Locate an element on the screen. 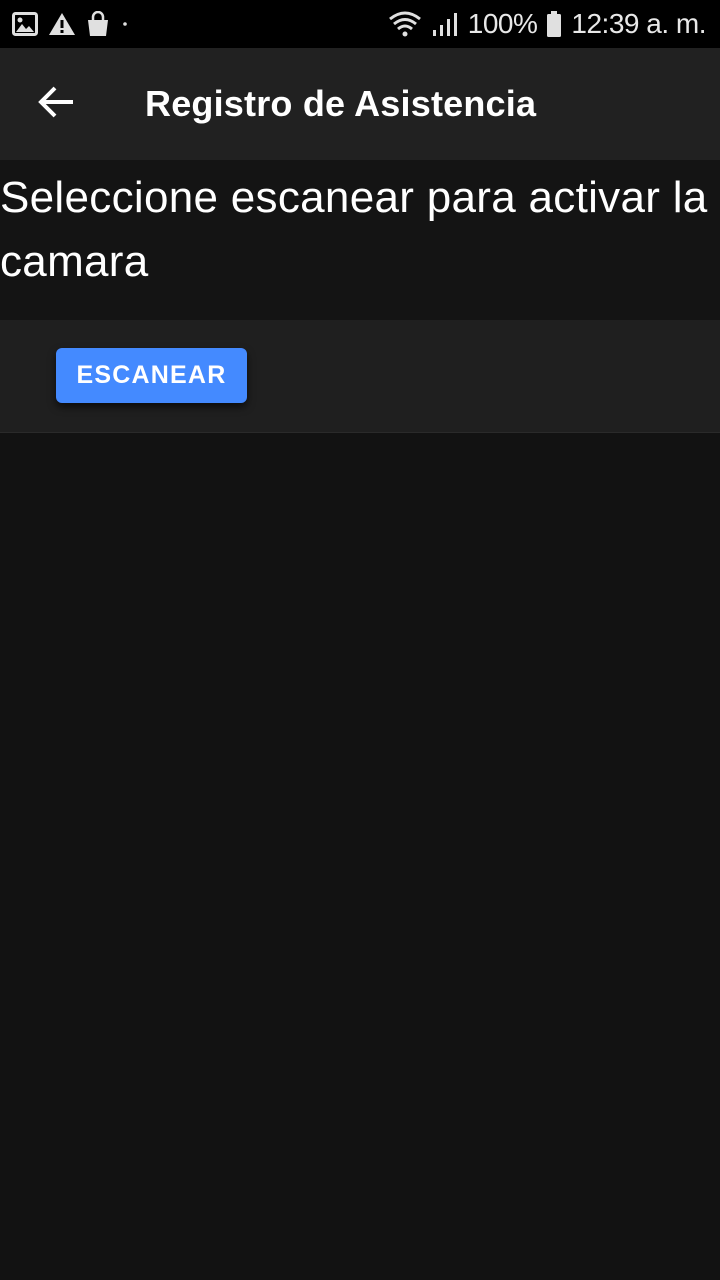  shopping-bag-icon is located at coordinates (98, 24).